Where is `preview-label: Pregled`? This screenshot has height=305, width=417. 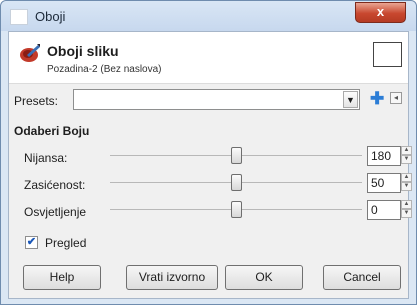
preview-label: Pregled is located at coordinates (66, 243).